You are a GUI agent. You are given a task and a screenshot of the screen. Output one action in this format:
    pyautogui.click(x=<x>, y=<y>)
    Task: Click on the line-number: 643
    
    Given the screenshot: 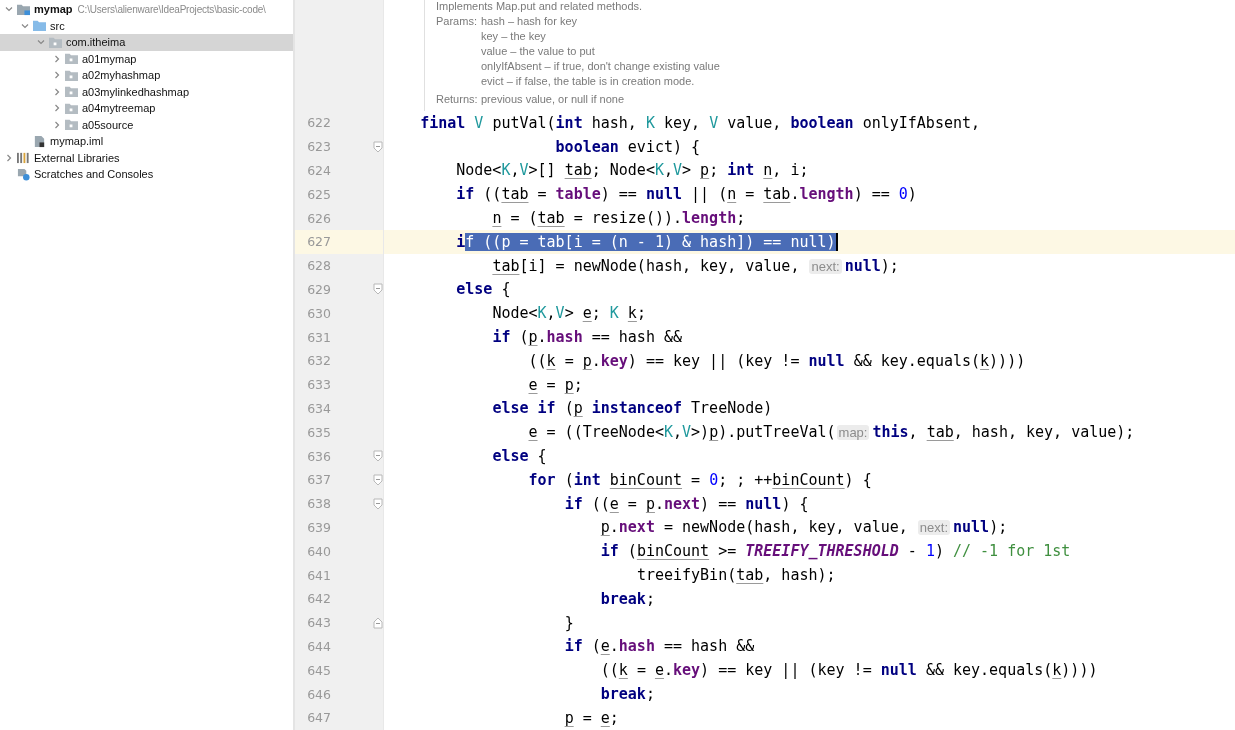 What is the action you would take?
    pyautogui.click(x=318, y=623)
    